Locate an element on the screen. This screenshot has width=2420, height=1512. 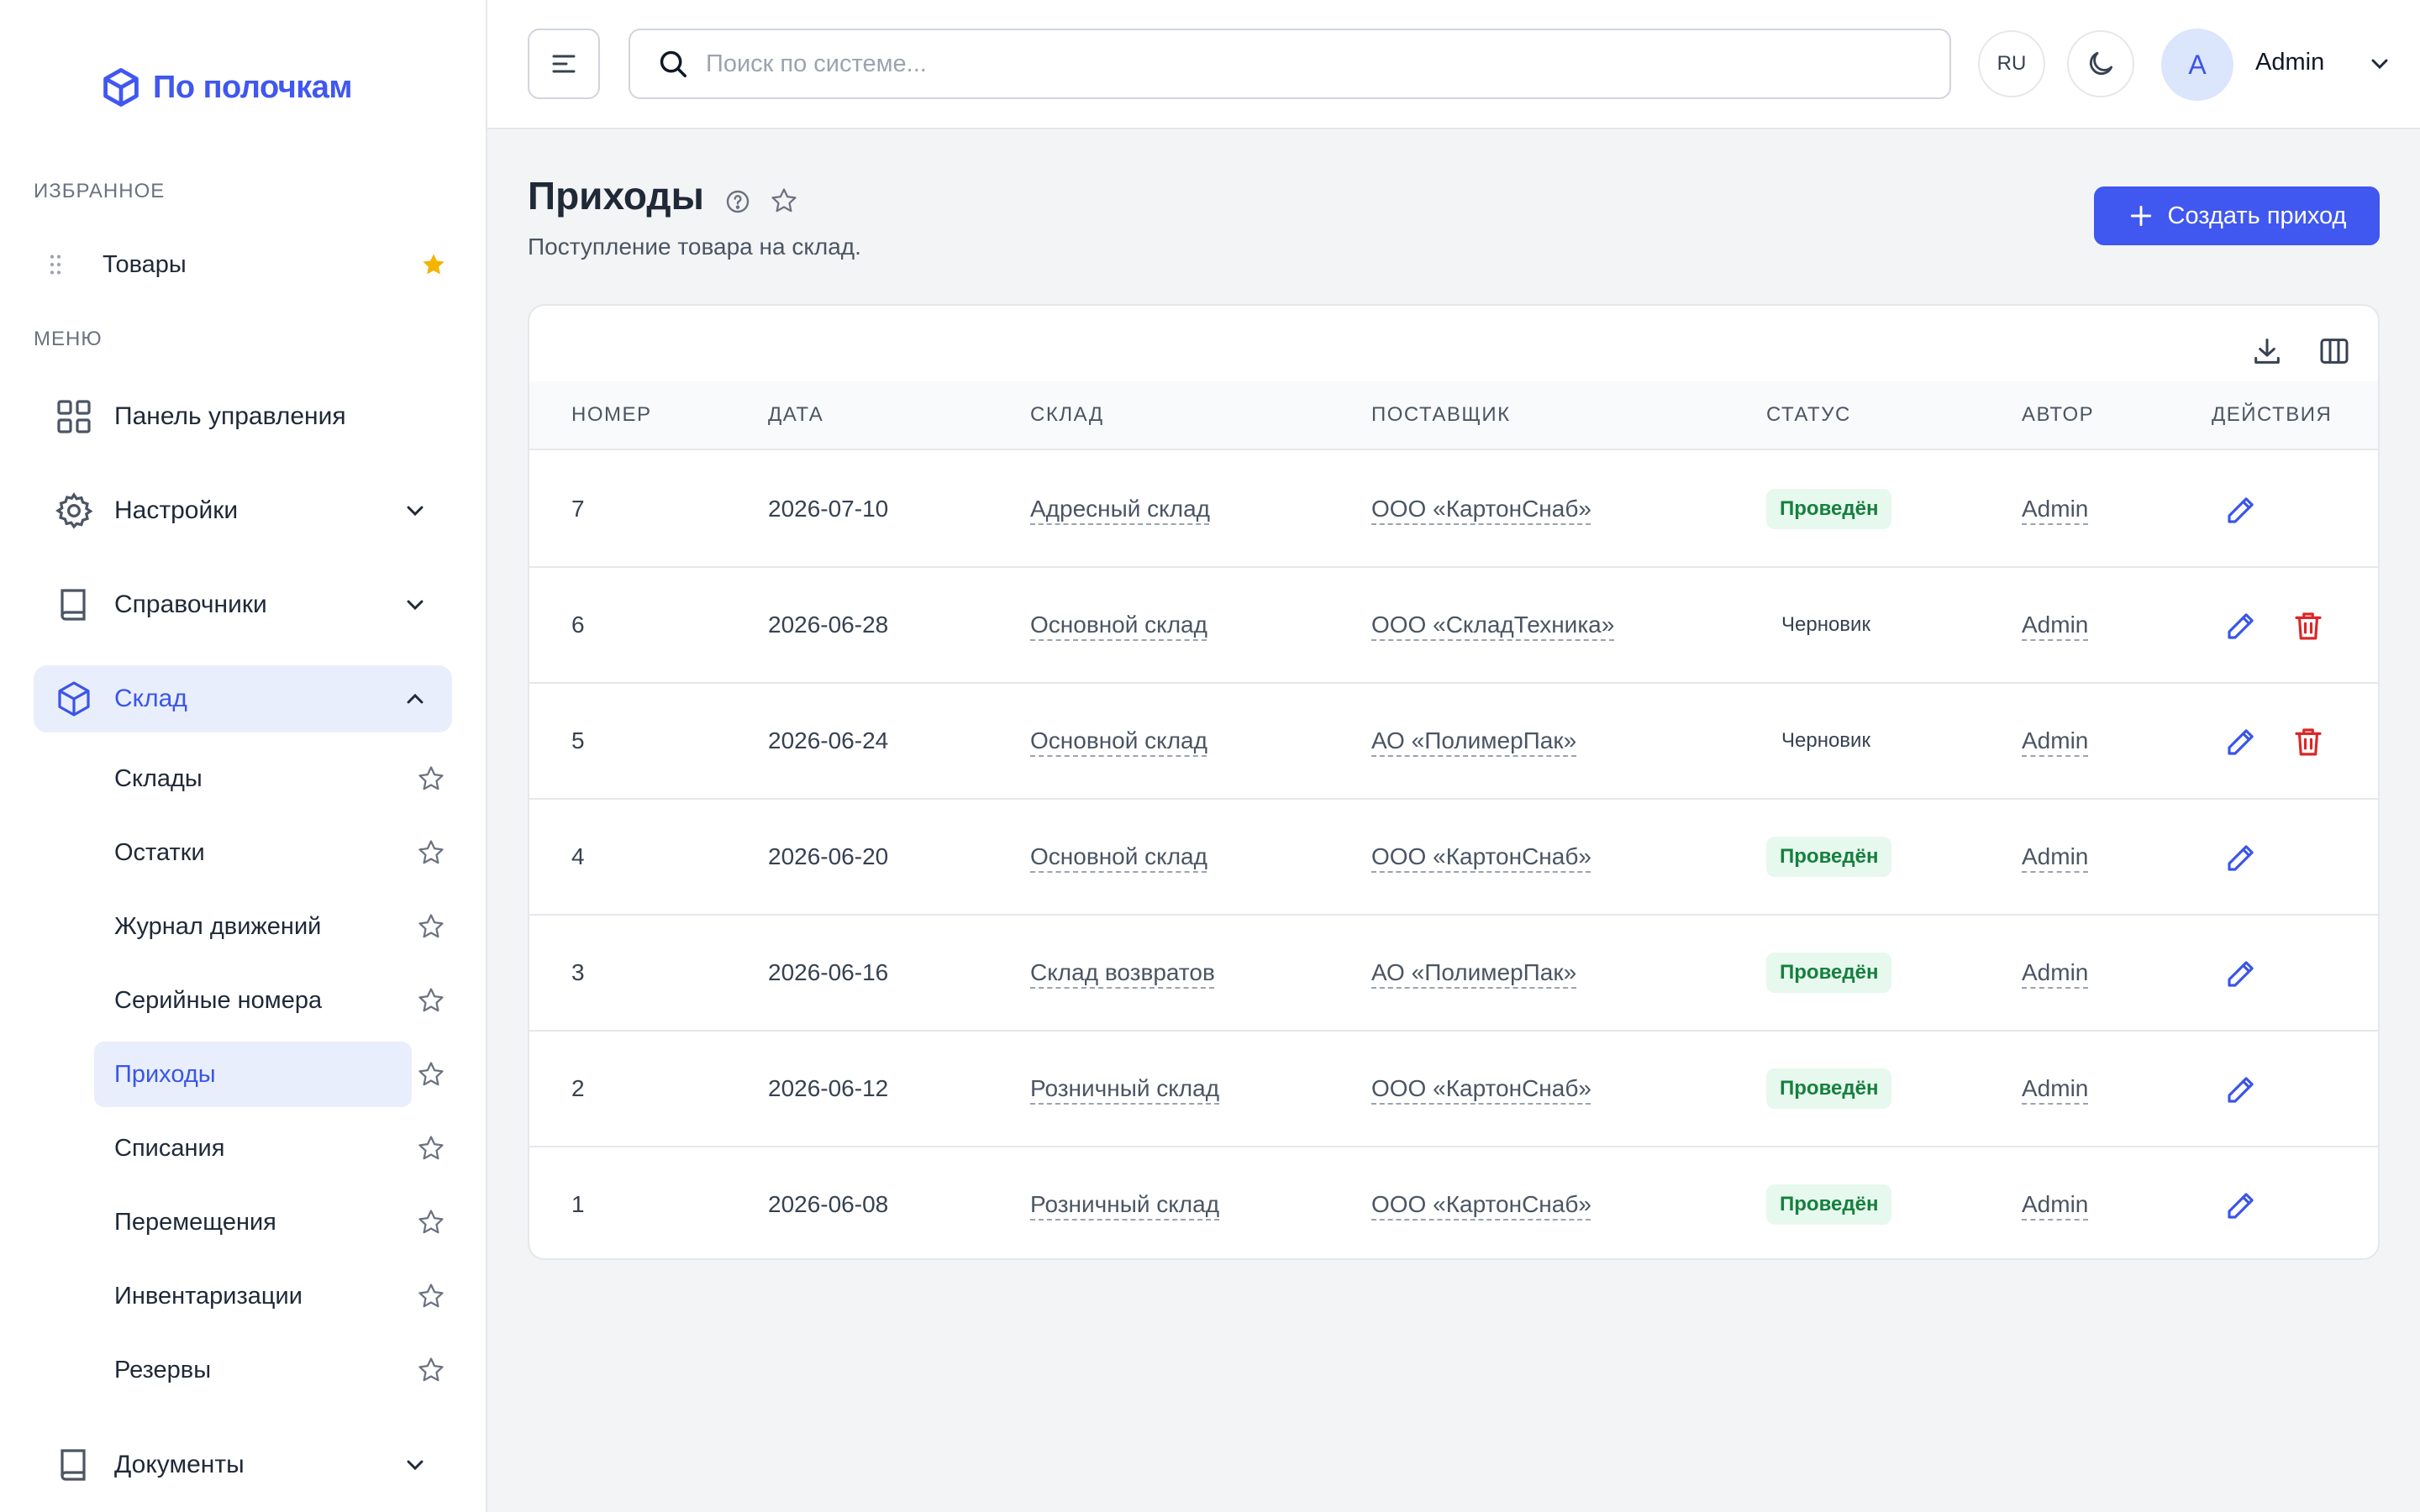
moon-icon is located at coordinates (2101, 63).